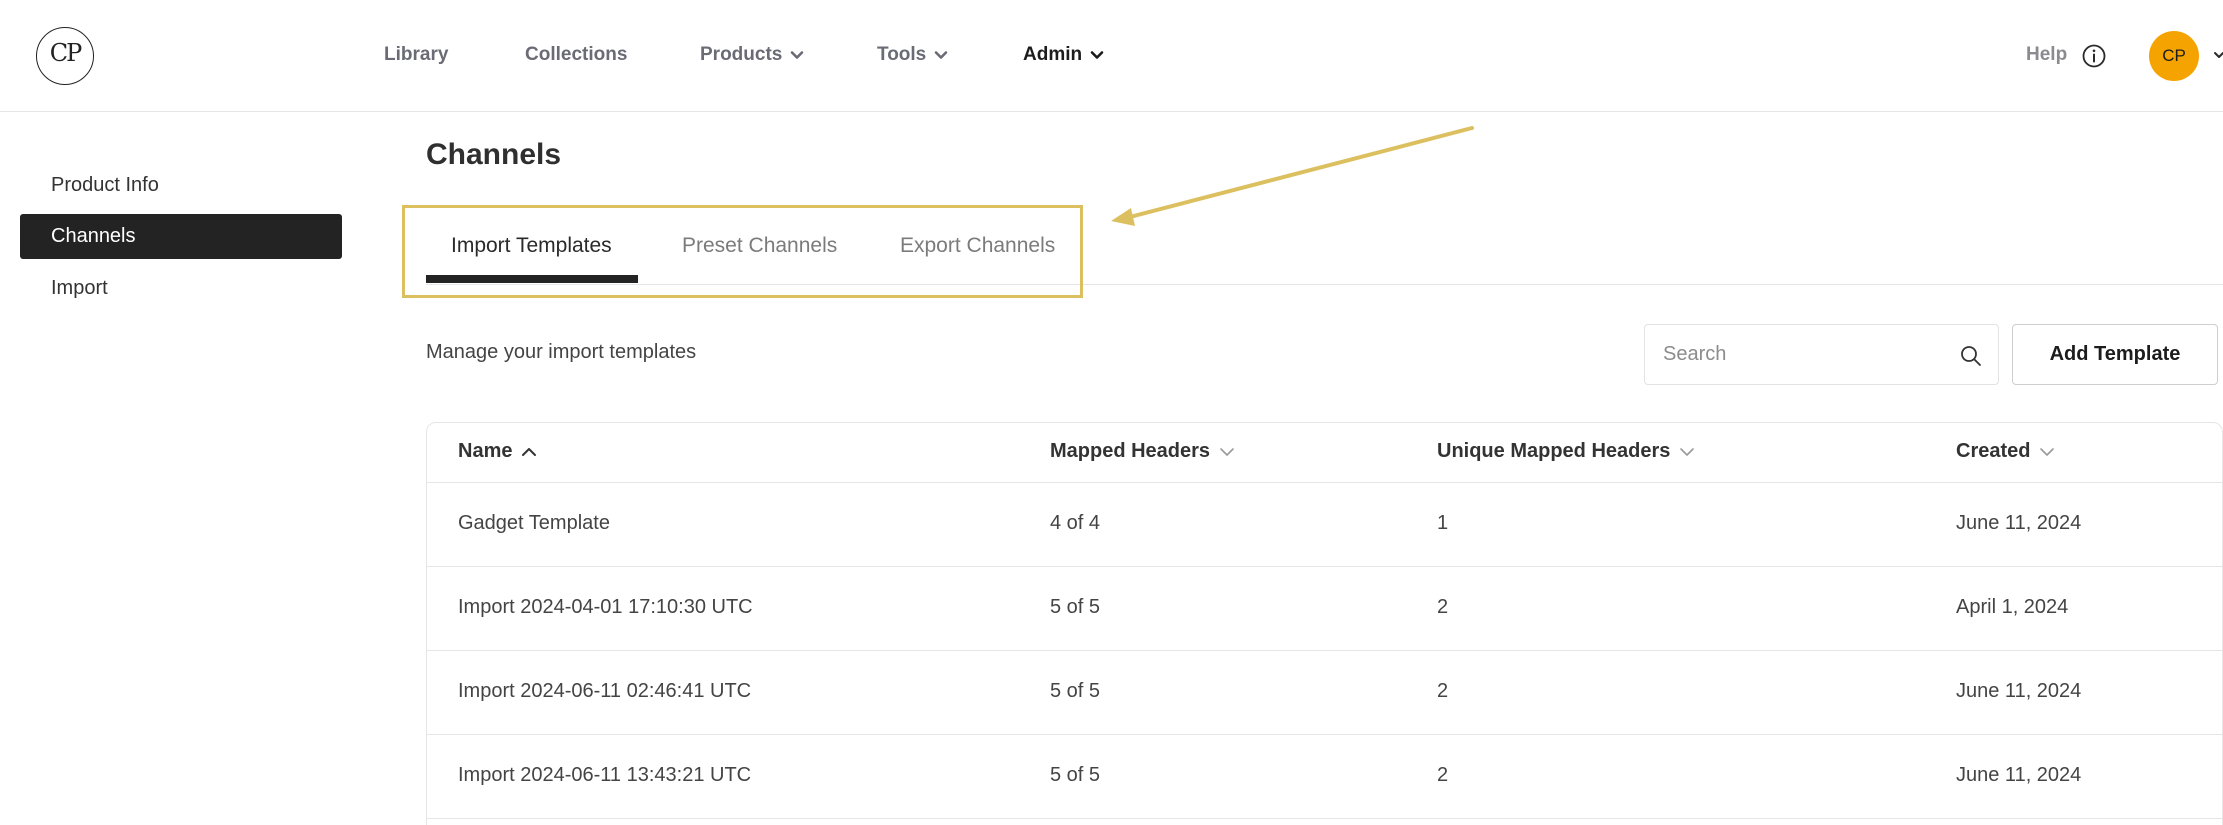 The height and width of the screenshot is (825, 2223). I want to click on column-header-name: Name, so click(498, 451).